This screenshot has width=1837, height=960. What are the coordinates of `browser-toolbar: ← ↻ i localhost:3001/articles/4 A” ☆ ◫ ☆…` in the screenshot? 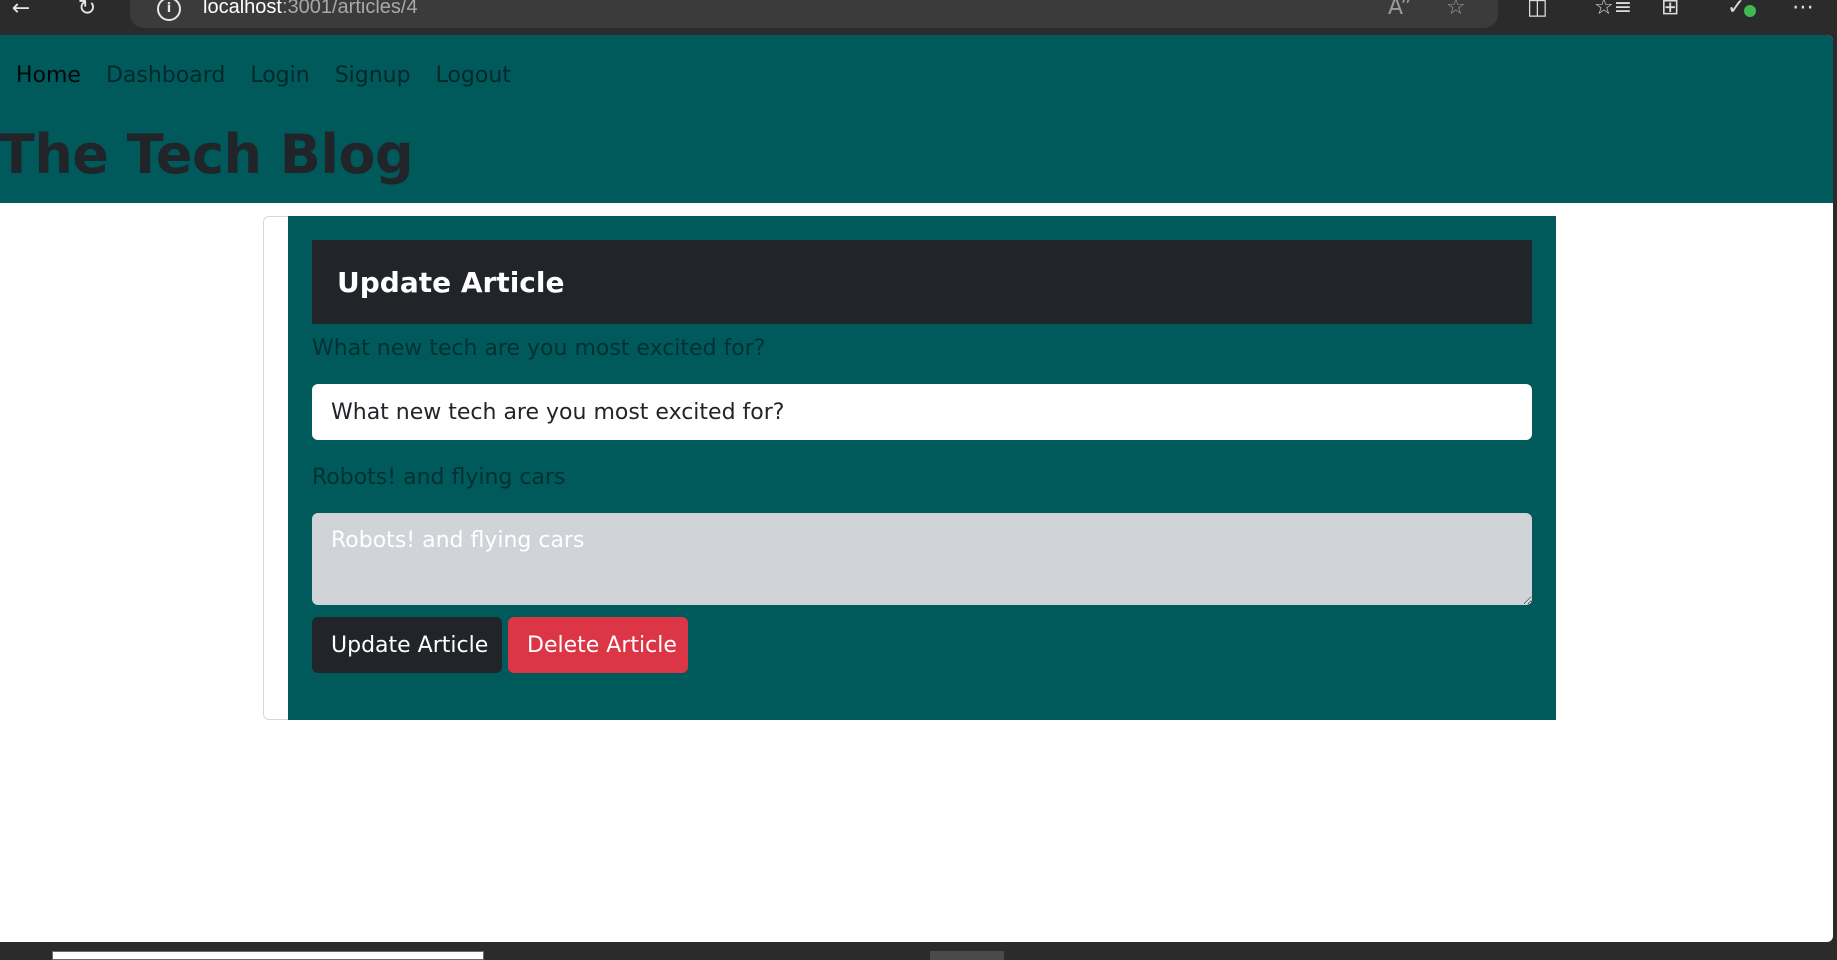 It's located at (918, 17).